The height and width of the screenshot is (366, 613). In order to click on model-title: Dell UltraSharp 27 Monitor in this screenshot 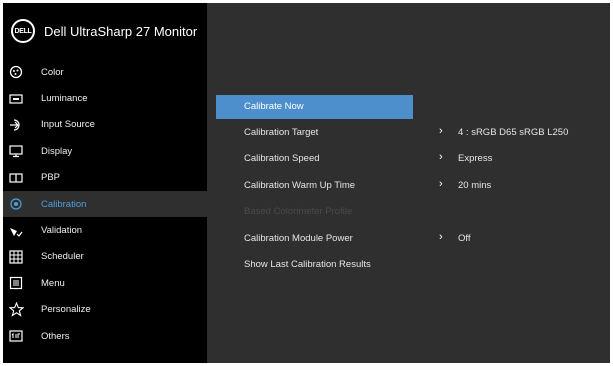, I will do `click(121, 31)`.